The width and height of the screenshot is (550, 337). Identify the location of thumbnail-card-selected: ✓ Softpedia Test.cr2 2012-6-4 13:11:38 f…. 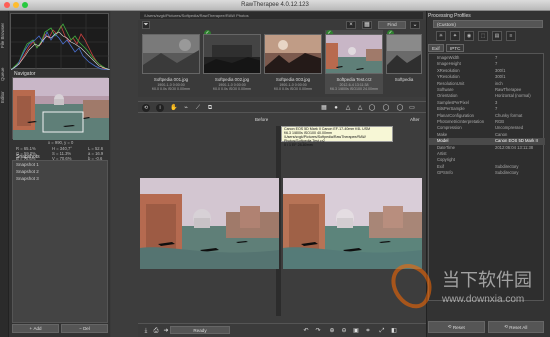
(354, 62).